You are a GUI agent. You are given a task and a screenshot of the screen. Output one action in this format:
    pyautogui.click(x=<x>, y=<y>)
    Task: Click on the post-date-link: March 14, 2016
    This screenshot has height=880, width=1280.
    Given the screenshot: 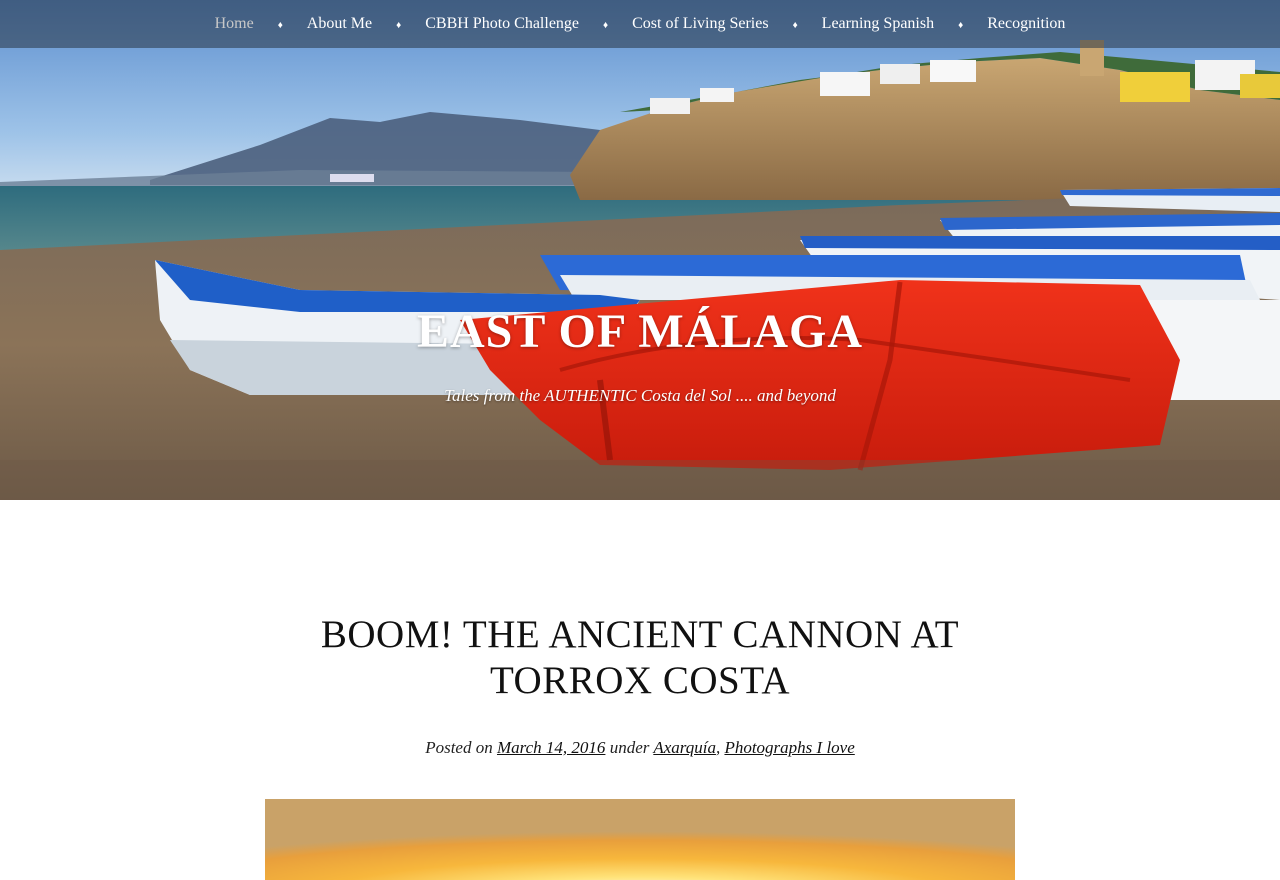 What is the action you would take?
    pyautogui.click(x=551, y=747)
    